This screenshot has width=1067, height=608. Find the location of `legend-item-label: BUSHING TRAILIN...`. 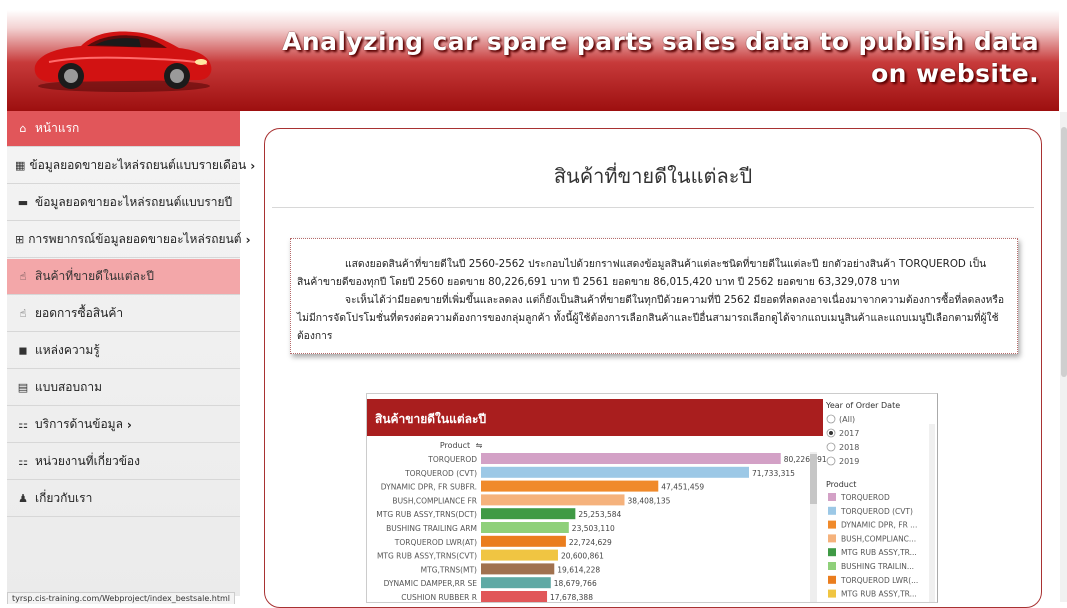

legend-item-label: BUSHING TRAILIN... is located at coordinates (877, 566).